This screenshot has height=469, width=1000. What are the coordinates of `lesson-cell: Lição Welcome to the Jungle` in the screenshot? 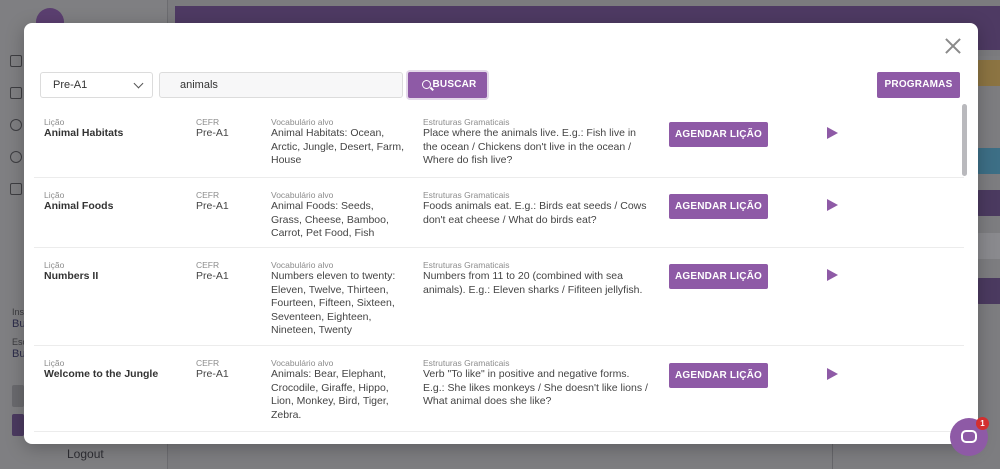 It's located at (114, 370).